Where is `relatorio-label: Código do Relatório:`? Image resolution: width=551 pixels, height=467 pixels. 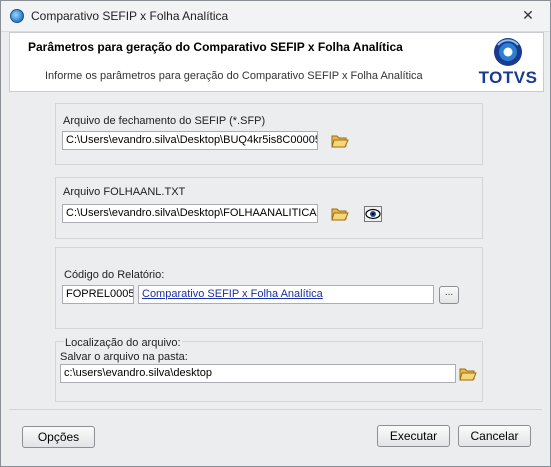 relatorio-label: Código do Relatório: is located at coordinates (114, 275).